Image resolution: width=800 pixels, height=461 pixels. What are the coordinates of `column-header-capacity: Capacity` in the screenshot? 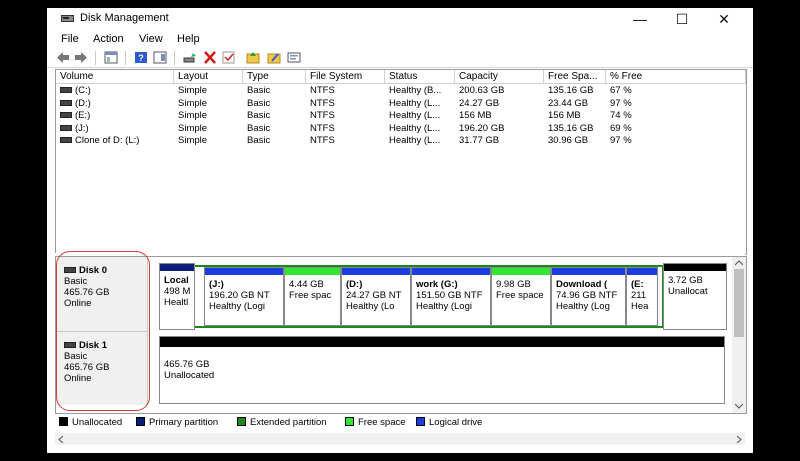 It's located at (499, 77).